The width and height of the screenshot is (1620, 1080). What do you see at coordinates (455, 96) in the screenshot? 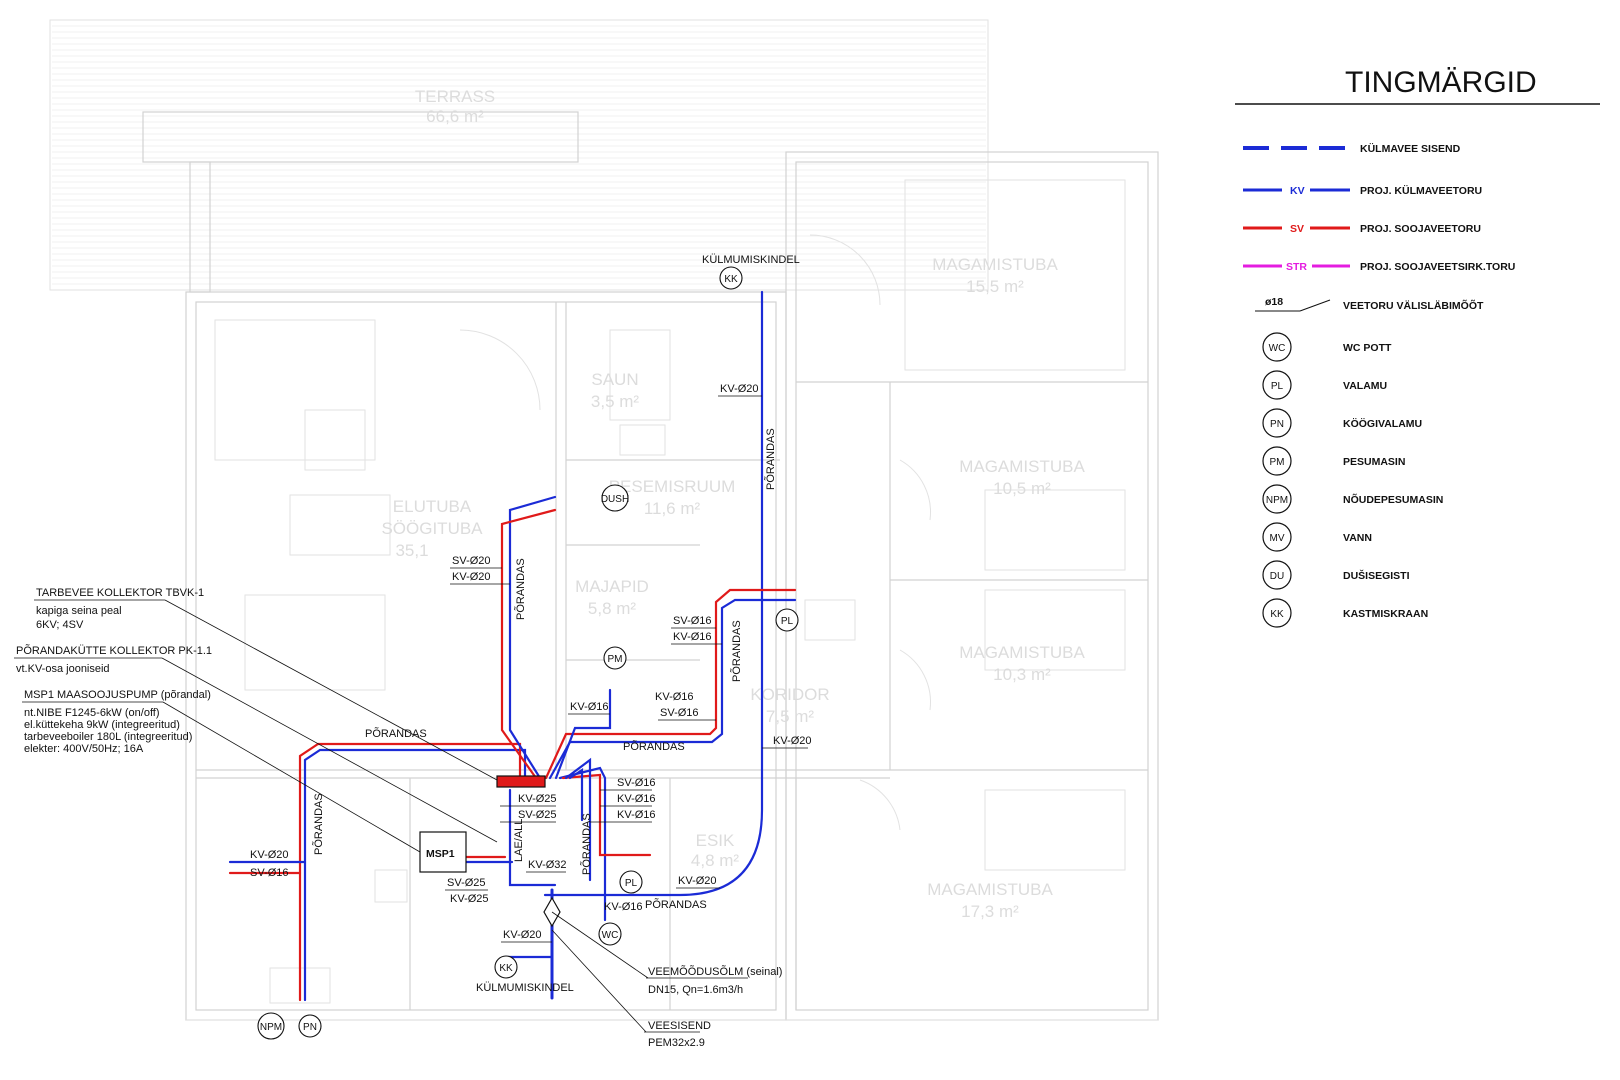
I see `room-terrass-name: TERRASS` at bounding box center [455, 96].